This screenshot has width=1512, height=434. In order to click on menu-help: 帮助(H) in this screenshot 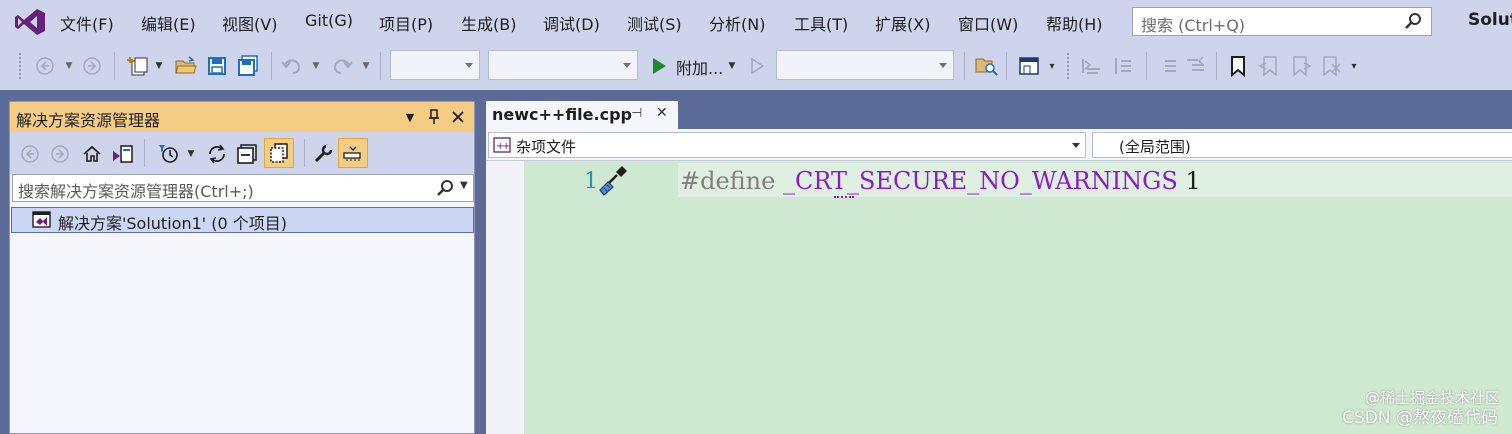, I will do `click(1074, 23)`.